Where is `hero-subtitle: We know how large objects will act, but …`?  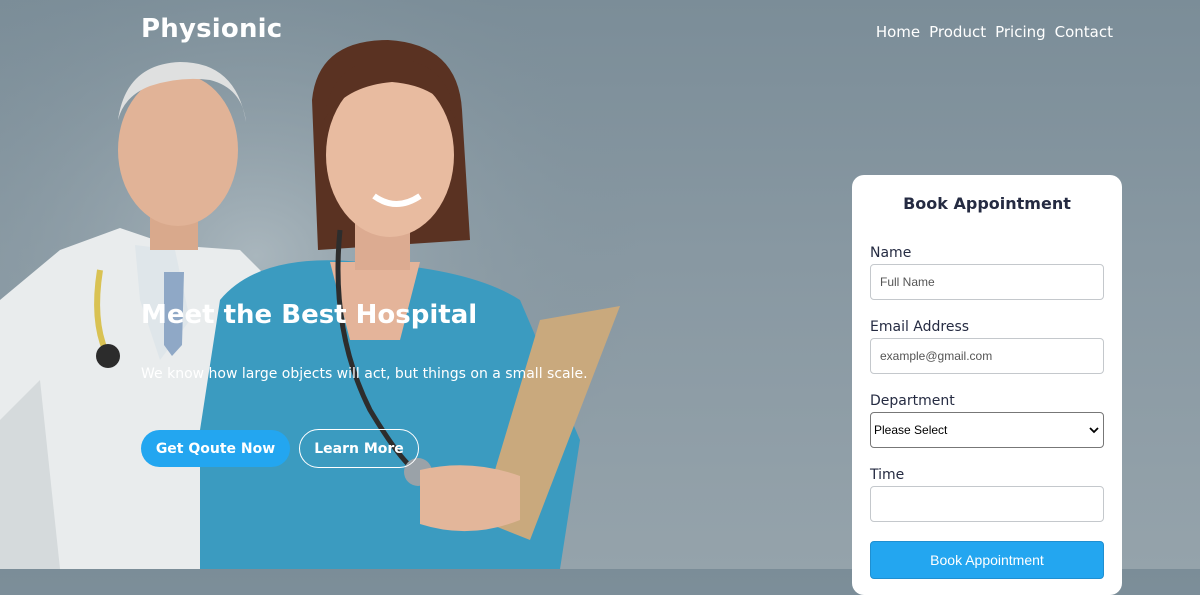 hero-subtitle: We know how large objects will act, but … is located at coordinates (364, 374).